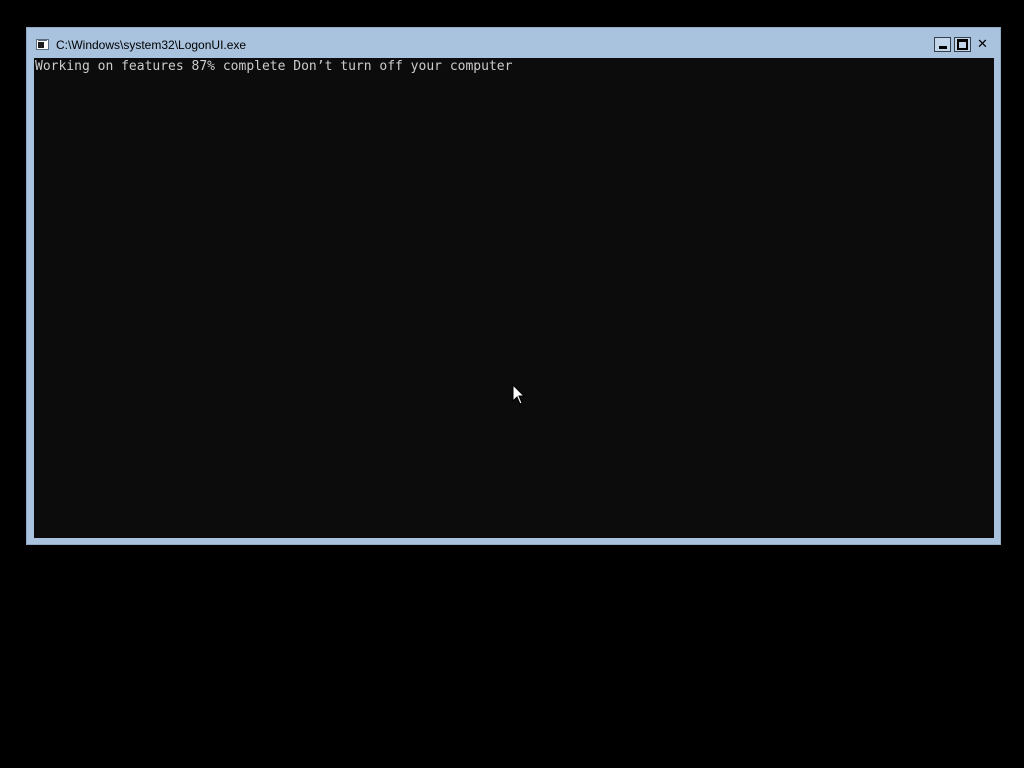  I want to click on maximize-icon, so click(962, 44).